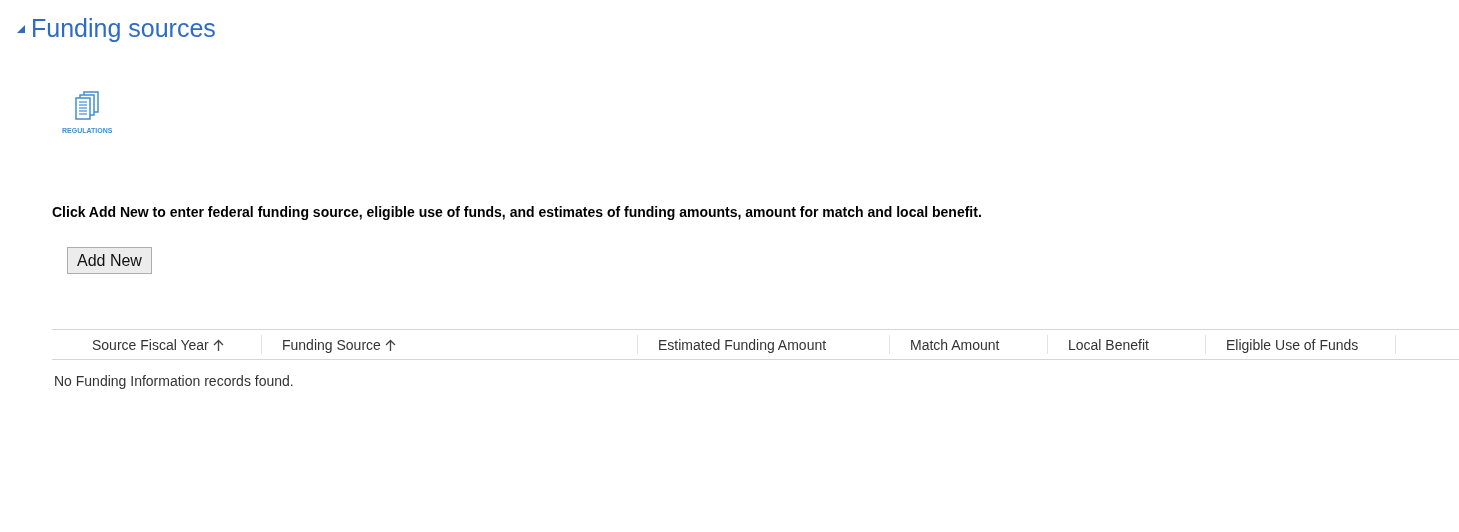  Describe the element at coordinates (150, 344) in the screenshot. I see `column-header: Source Fiscal Year` at that location.